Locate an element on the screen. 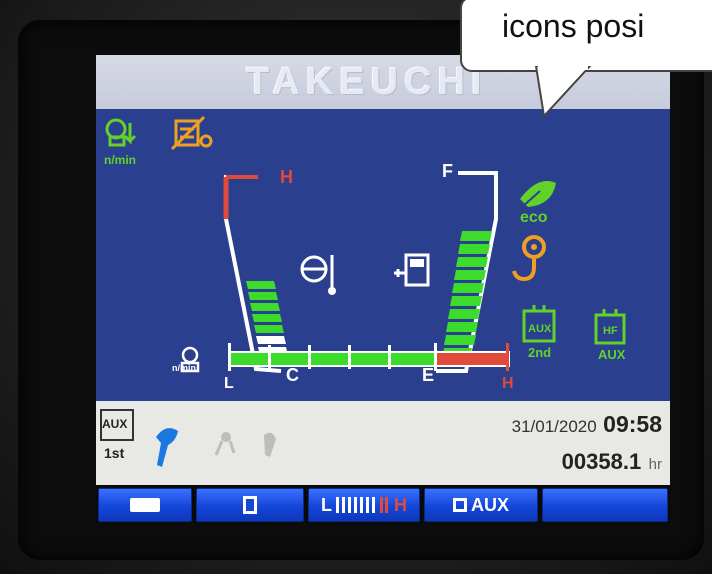 The height and width of the screenshot is (574, 712). hammer-icon is located at coordinates (167, 447).